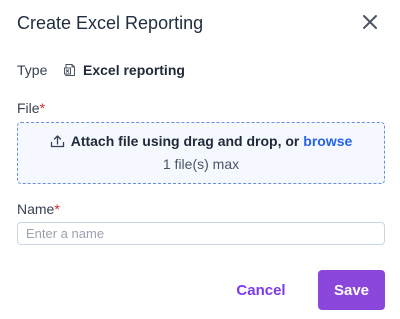  What do you see at coordinates (110, 23) in the screenshot?
I see `dialog-title: Create Excel Reporting` at bounding box center [110, 23].